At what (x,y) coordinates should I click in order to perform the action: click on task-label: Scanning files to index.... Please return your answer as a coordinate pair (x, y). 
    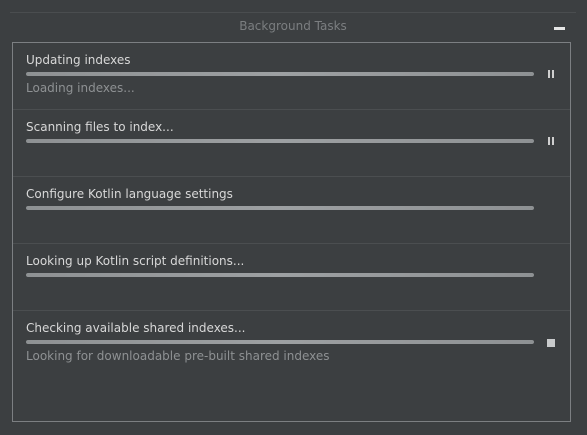
    Looking at the image, I should click on (100, 127).